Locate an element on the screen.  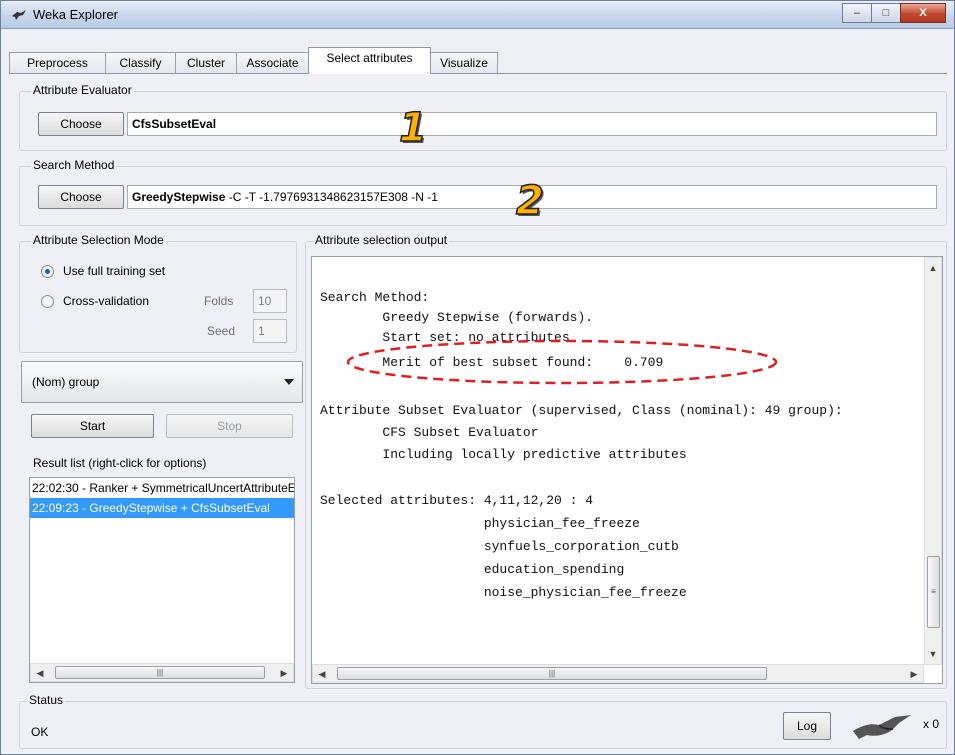
close-icon: X is located at coordinates (923, 13).